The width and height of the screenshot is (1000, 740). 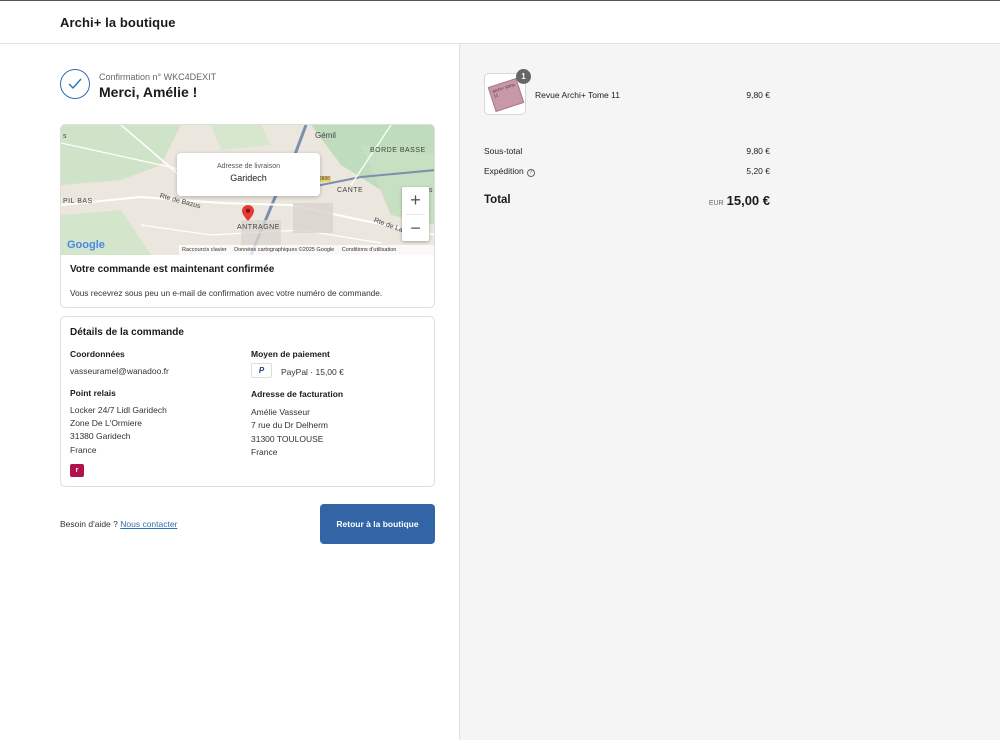 I want to click on delivery-address-popup: Adresse de livraison Garidech, so click(x=248, y=174).